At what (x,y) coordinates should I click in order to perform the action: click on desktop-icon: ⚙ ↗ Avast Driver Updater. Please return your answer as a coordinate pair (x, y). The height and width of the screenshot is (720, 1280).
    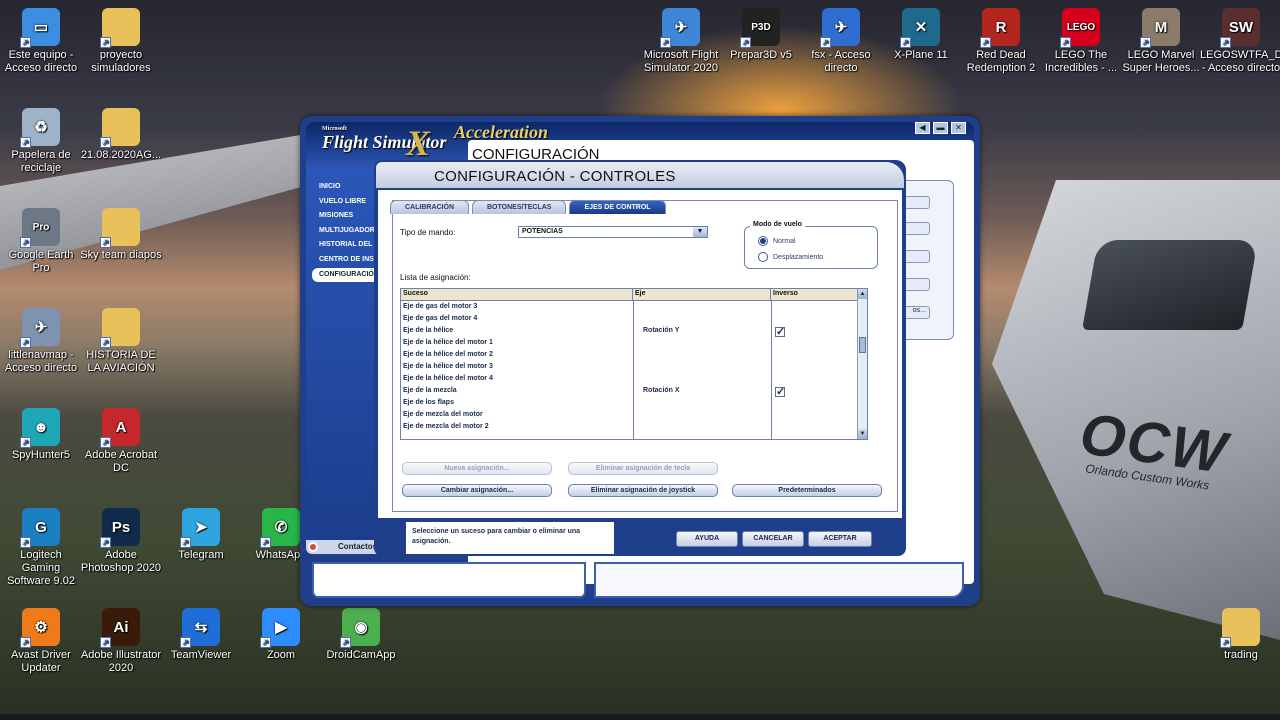
    Looking at the image, I should click on (41, 641).